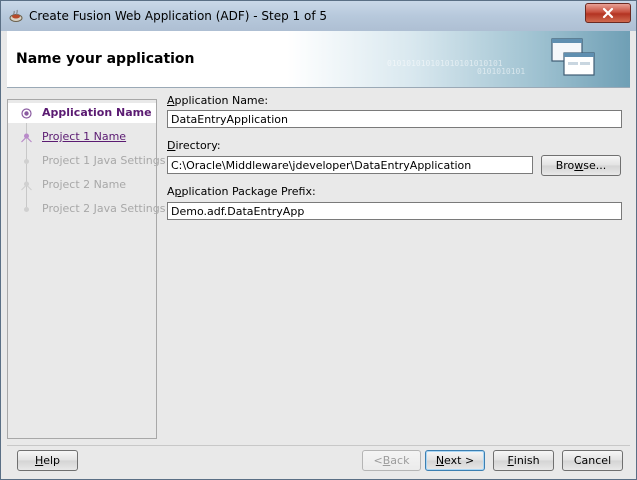 This screenshot has width=637, height=480. Describe the element at coordinates (104, 208) in the screenshot. I see `nav-step-label: Project 2 Java Settings` at that location.